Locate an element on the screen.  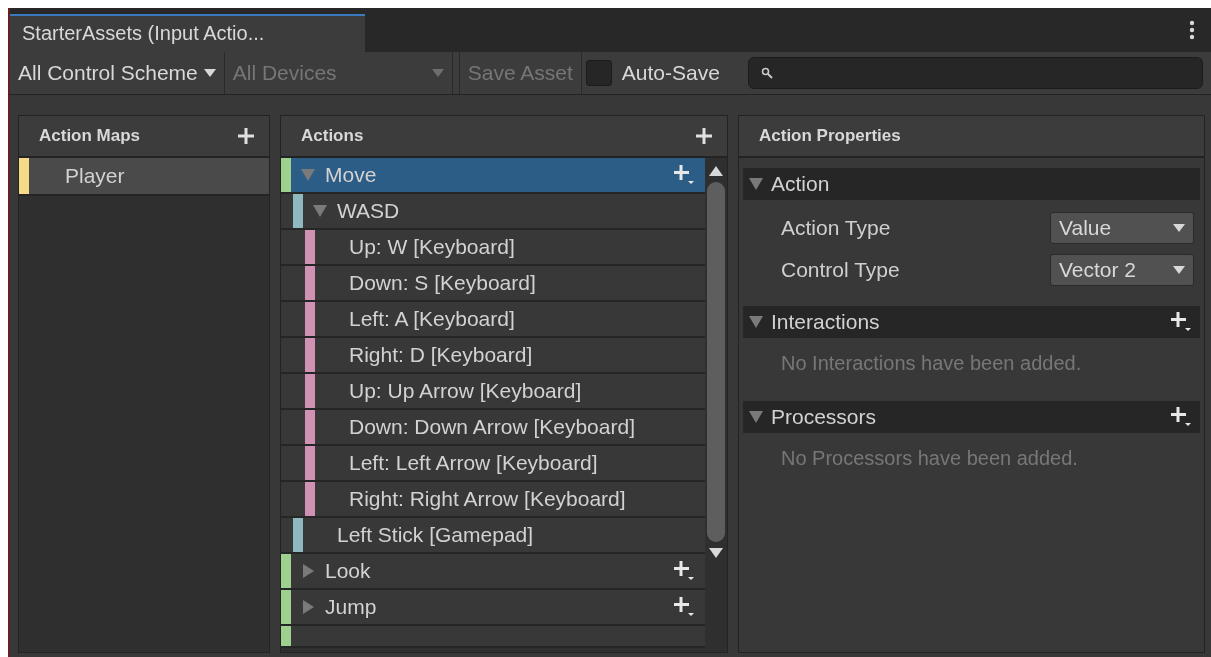
auto-save-checkbox is located at coordinates (598, 73).